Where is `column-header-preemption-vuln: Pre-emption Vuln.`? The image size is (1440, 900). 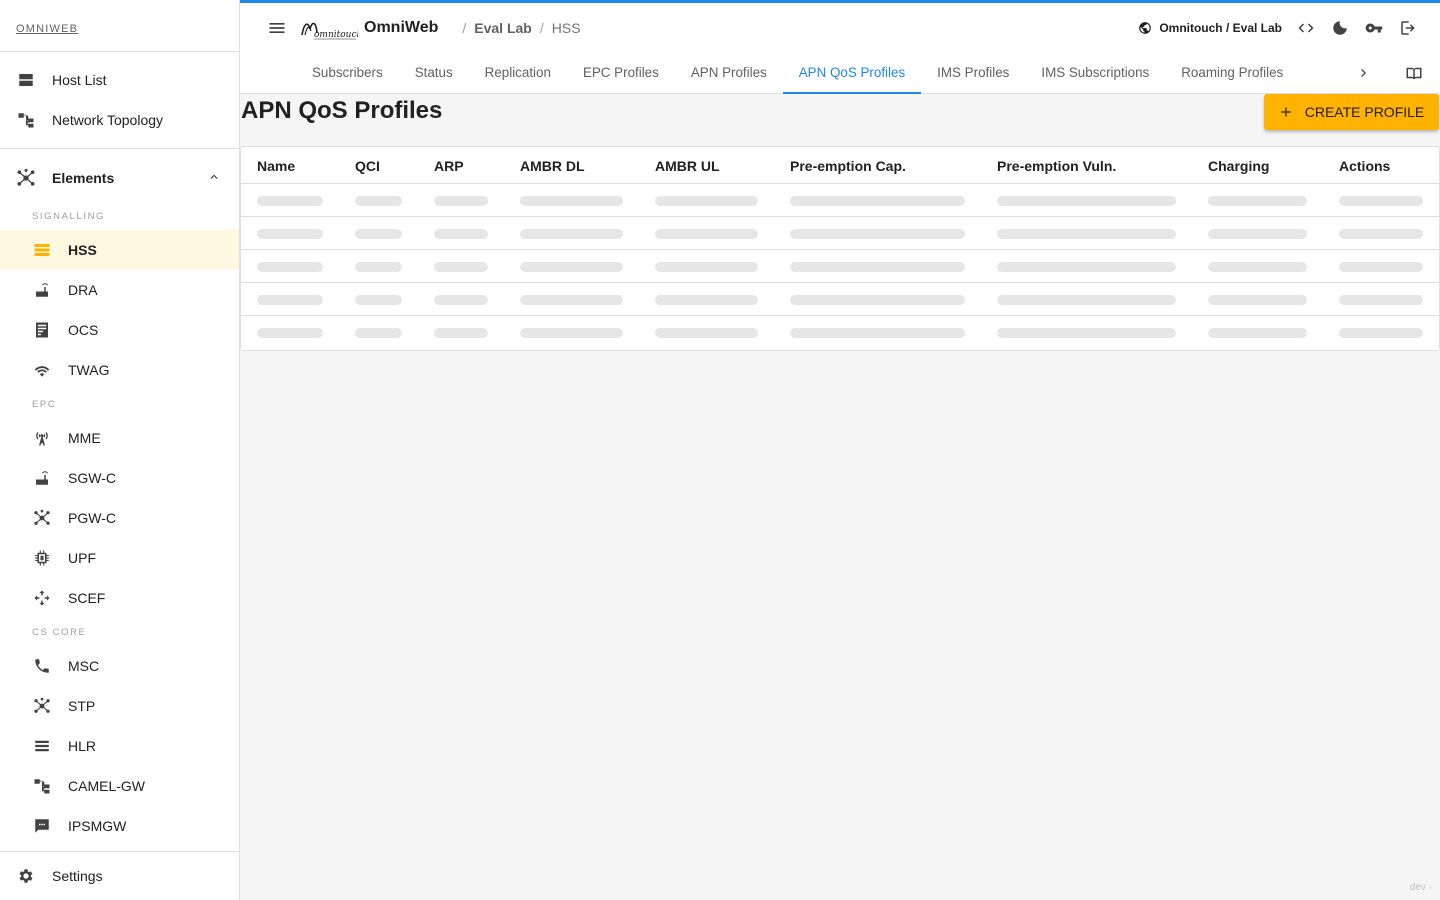
column-header-preemption-vuln: Pre-emption Vuln. is located at coordinates (1056, 166).